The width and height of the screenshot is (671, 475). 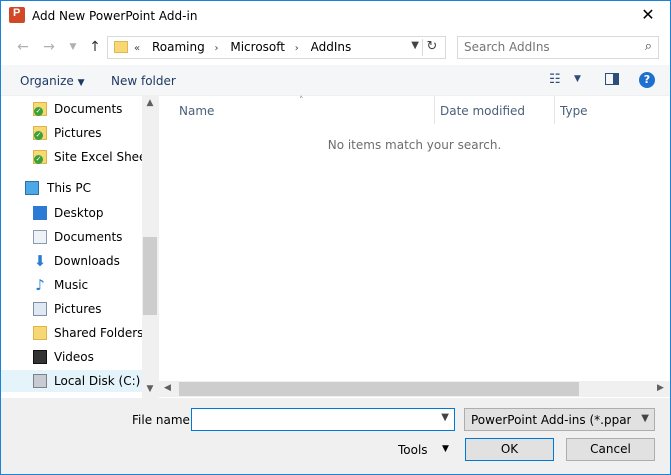 I want to click on toolbar: Organize ▼ New folder ☷ ▼ ?, so click(x=335, y=80).